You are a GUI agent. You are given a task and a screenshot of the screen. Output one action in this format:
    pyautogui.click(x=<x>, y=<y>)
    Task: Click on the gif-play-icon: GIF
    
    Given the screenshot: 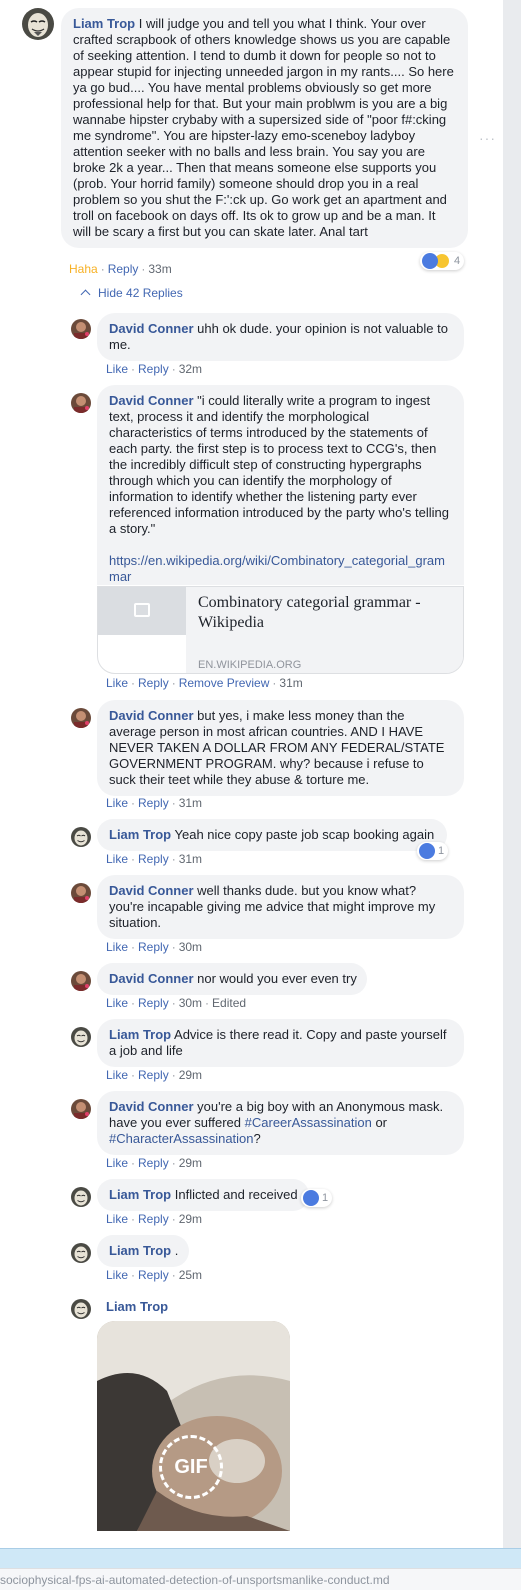 What is the action you would take?
    pyautogui.click(x=191, y=1467)
    